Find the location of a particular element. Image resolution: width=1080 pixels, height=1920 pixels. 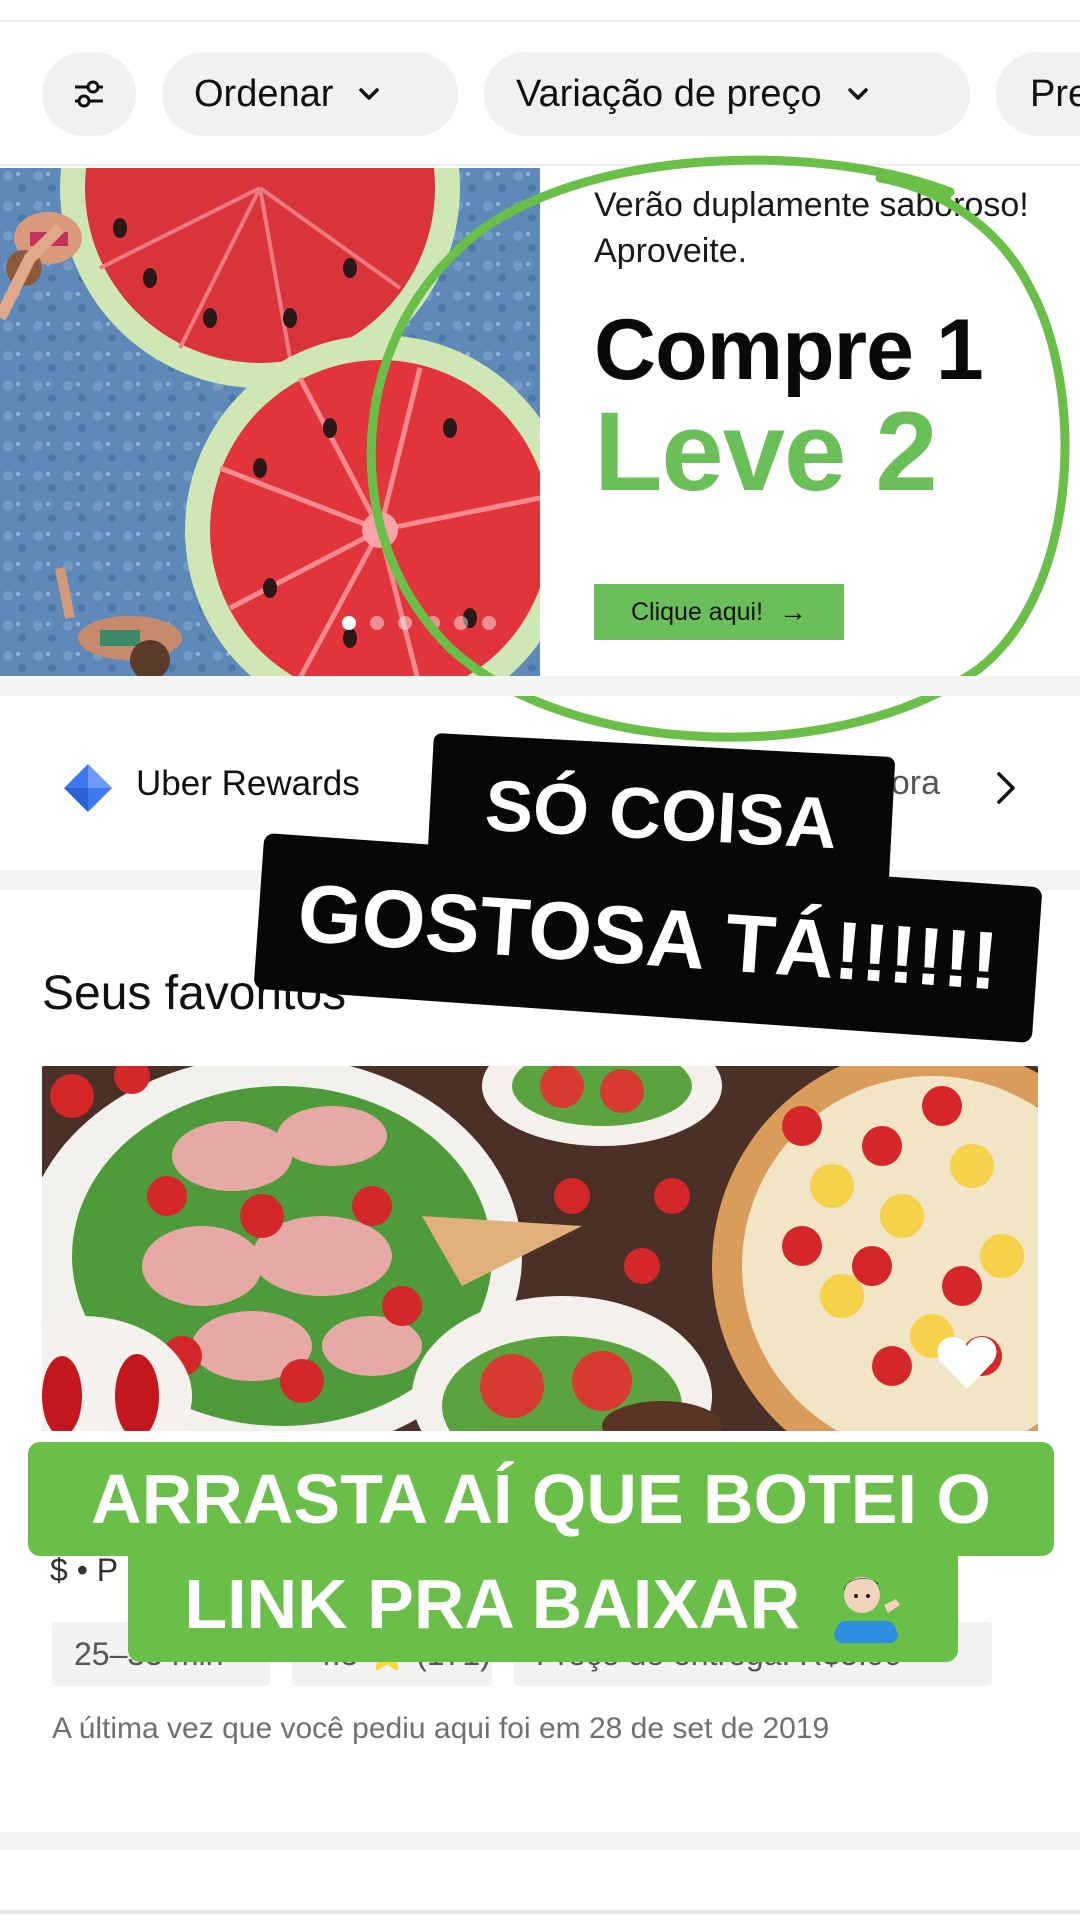

promo-cta-label: Clique aqui! is located at coordinates (697, 611).